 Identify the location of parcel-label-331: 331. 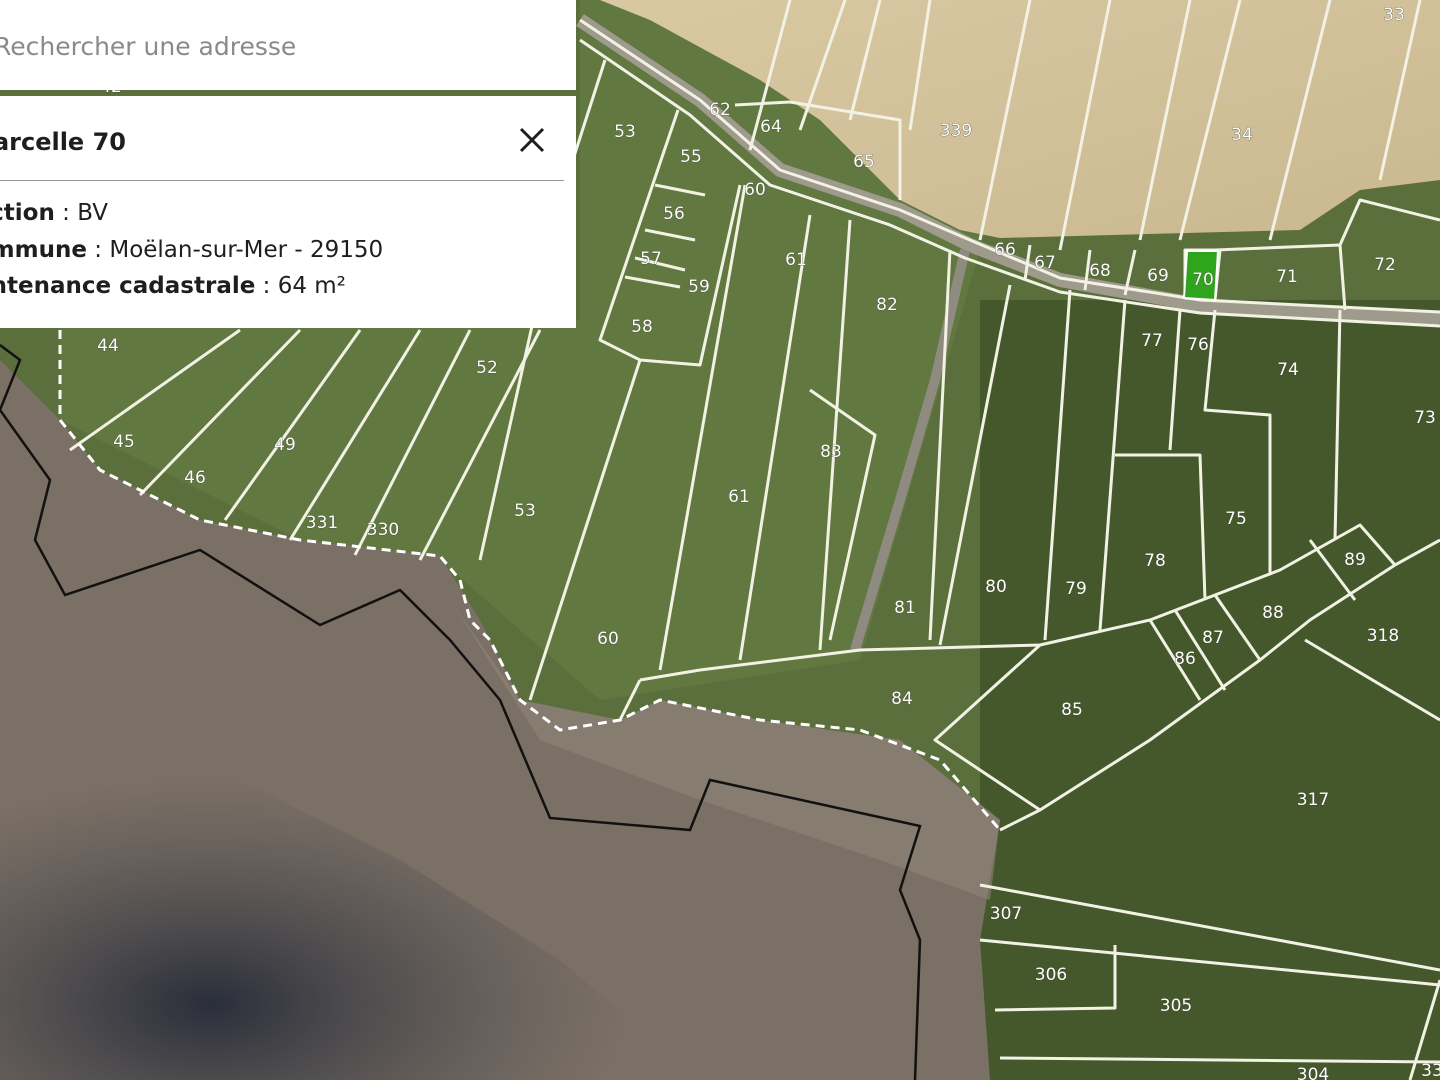
(322, 523).